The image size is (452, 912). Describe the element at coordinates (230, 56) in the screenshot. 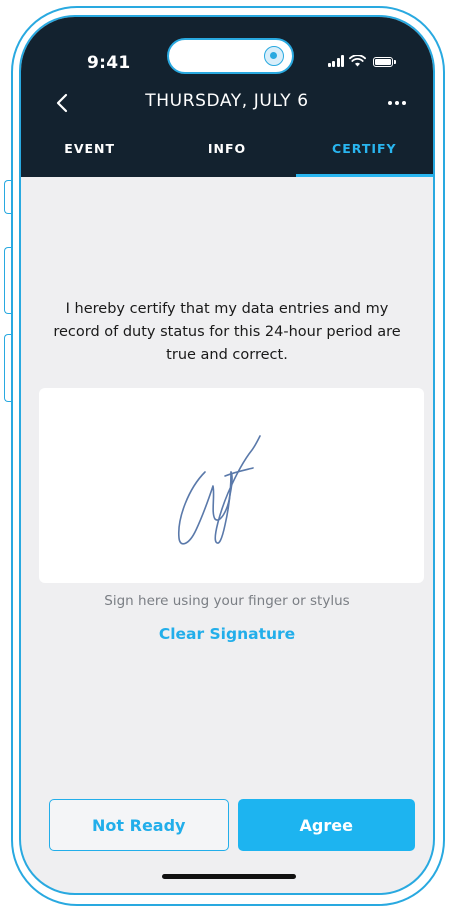

I see `dynamic-island` at that location.